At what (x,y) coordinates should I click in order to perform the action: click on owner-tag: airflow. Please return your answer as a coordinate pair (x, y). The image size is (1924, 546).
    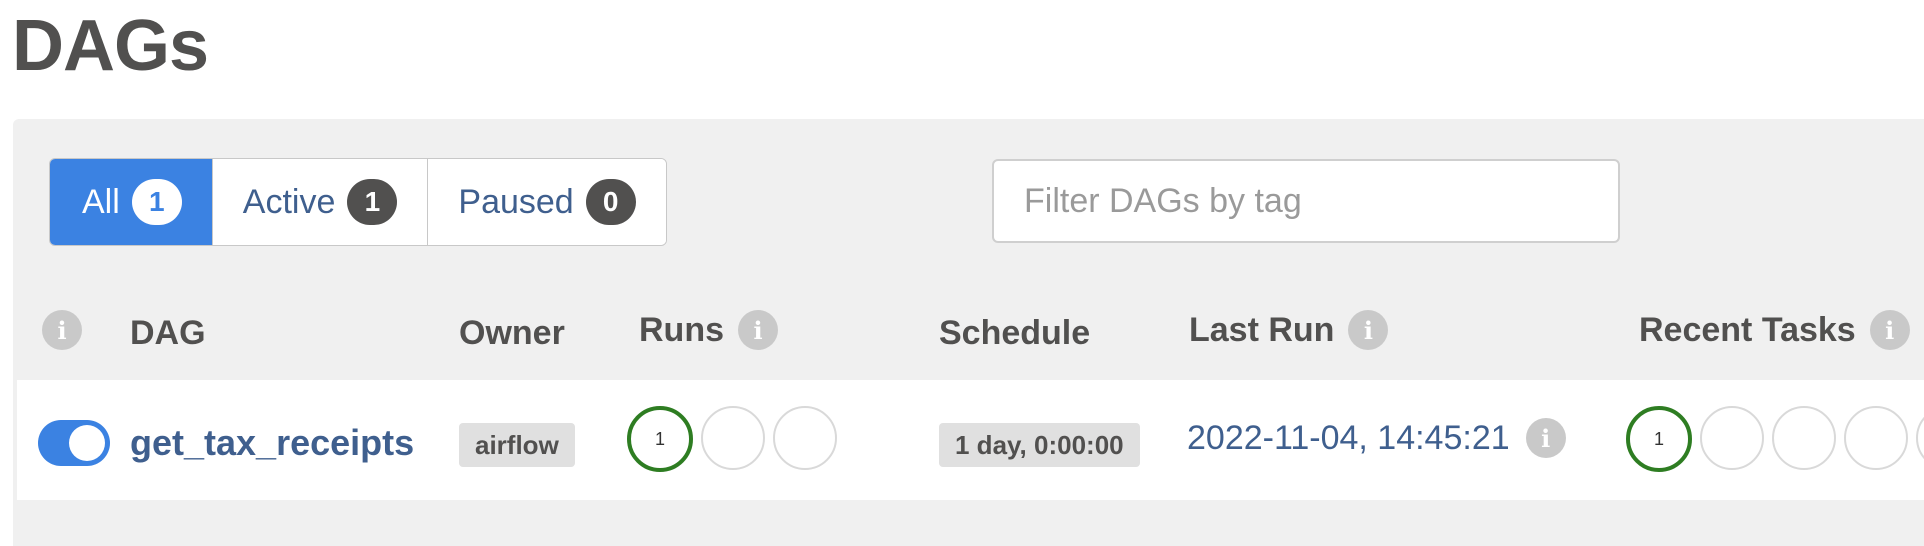
    Looking at the image, I should click on (517, 445).